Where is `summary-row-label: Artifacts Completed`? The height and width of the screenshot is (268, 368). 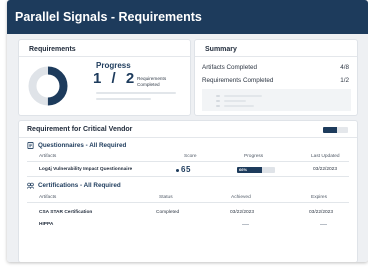 summary-row-label: Artifacts Completed is located at coordinates (229, 67).